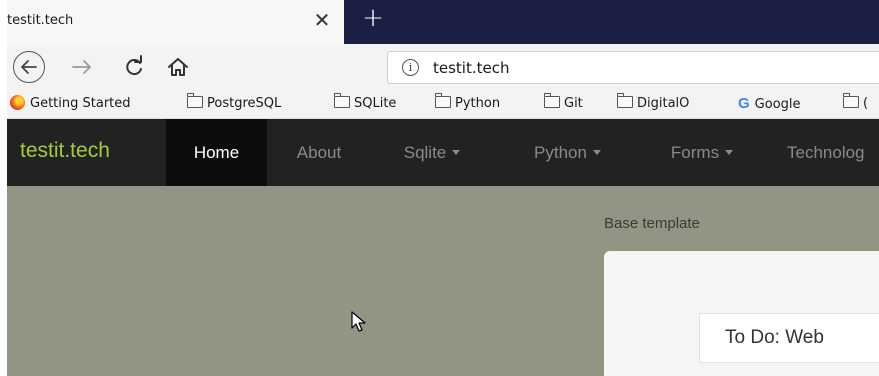  What do you see at coordinates (178, 67) in the screenshot?
I see `home-icon` at bounding box center [178, 67].